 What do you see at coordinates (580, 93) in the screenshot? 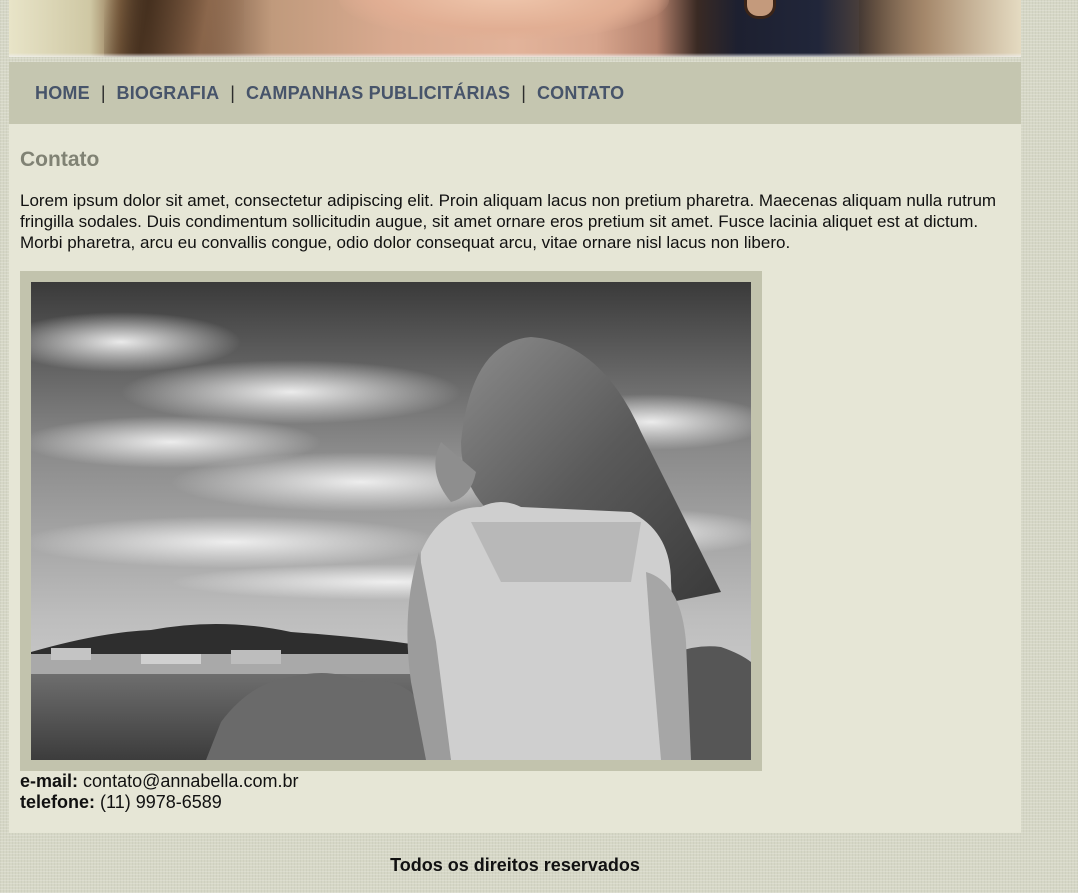
I see `nav-link-contato: CONTATO` at bounding box center [580, 93].